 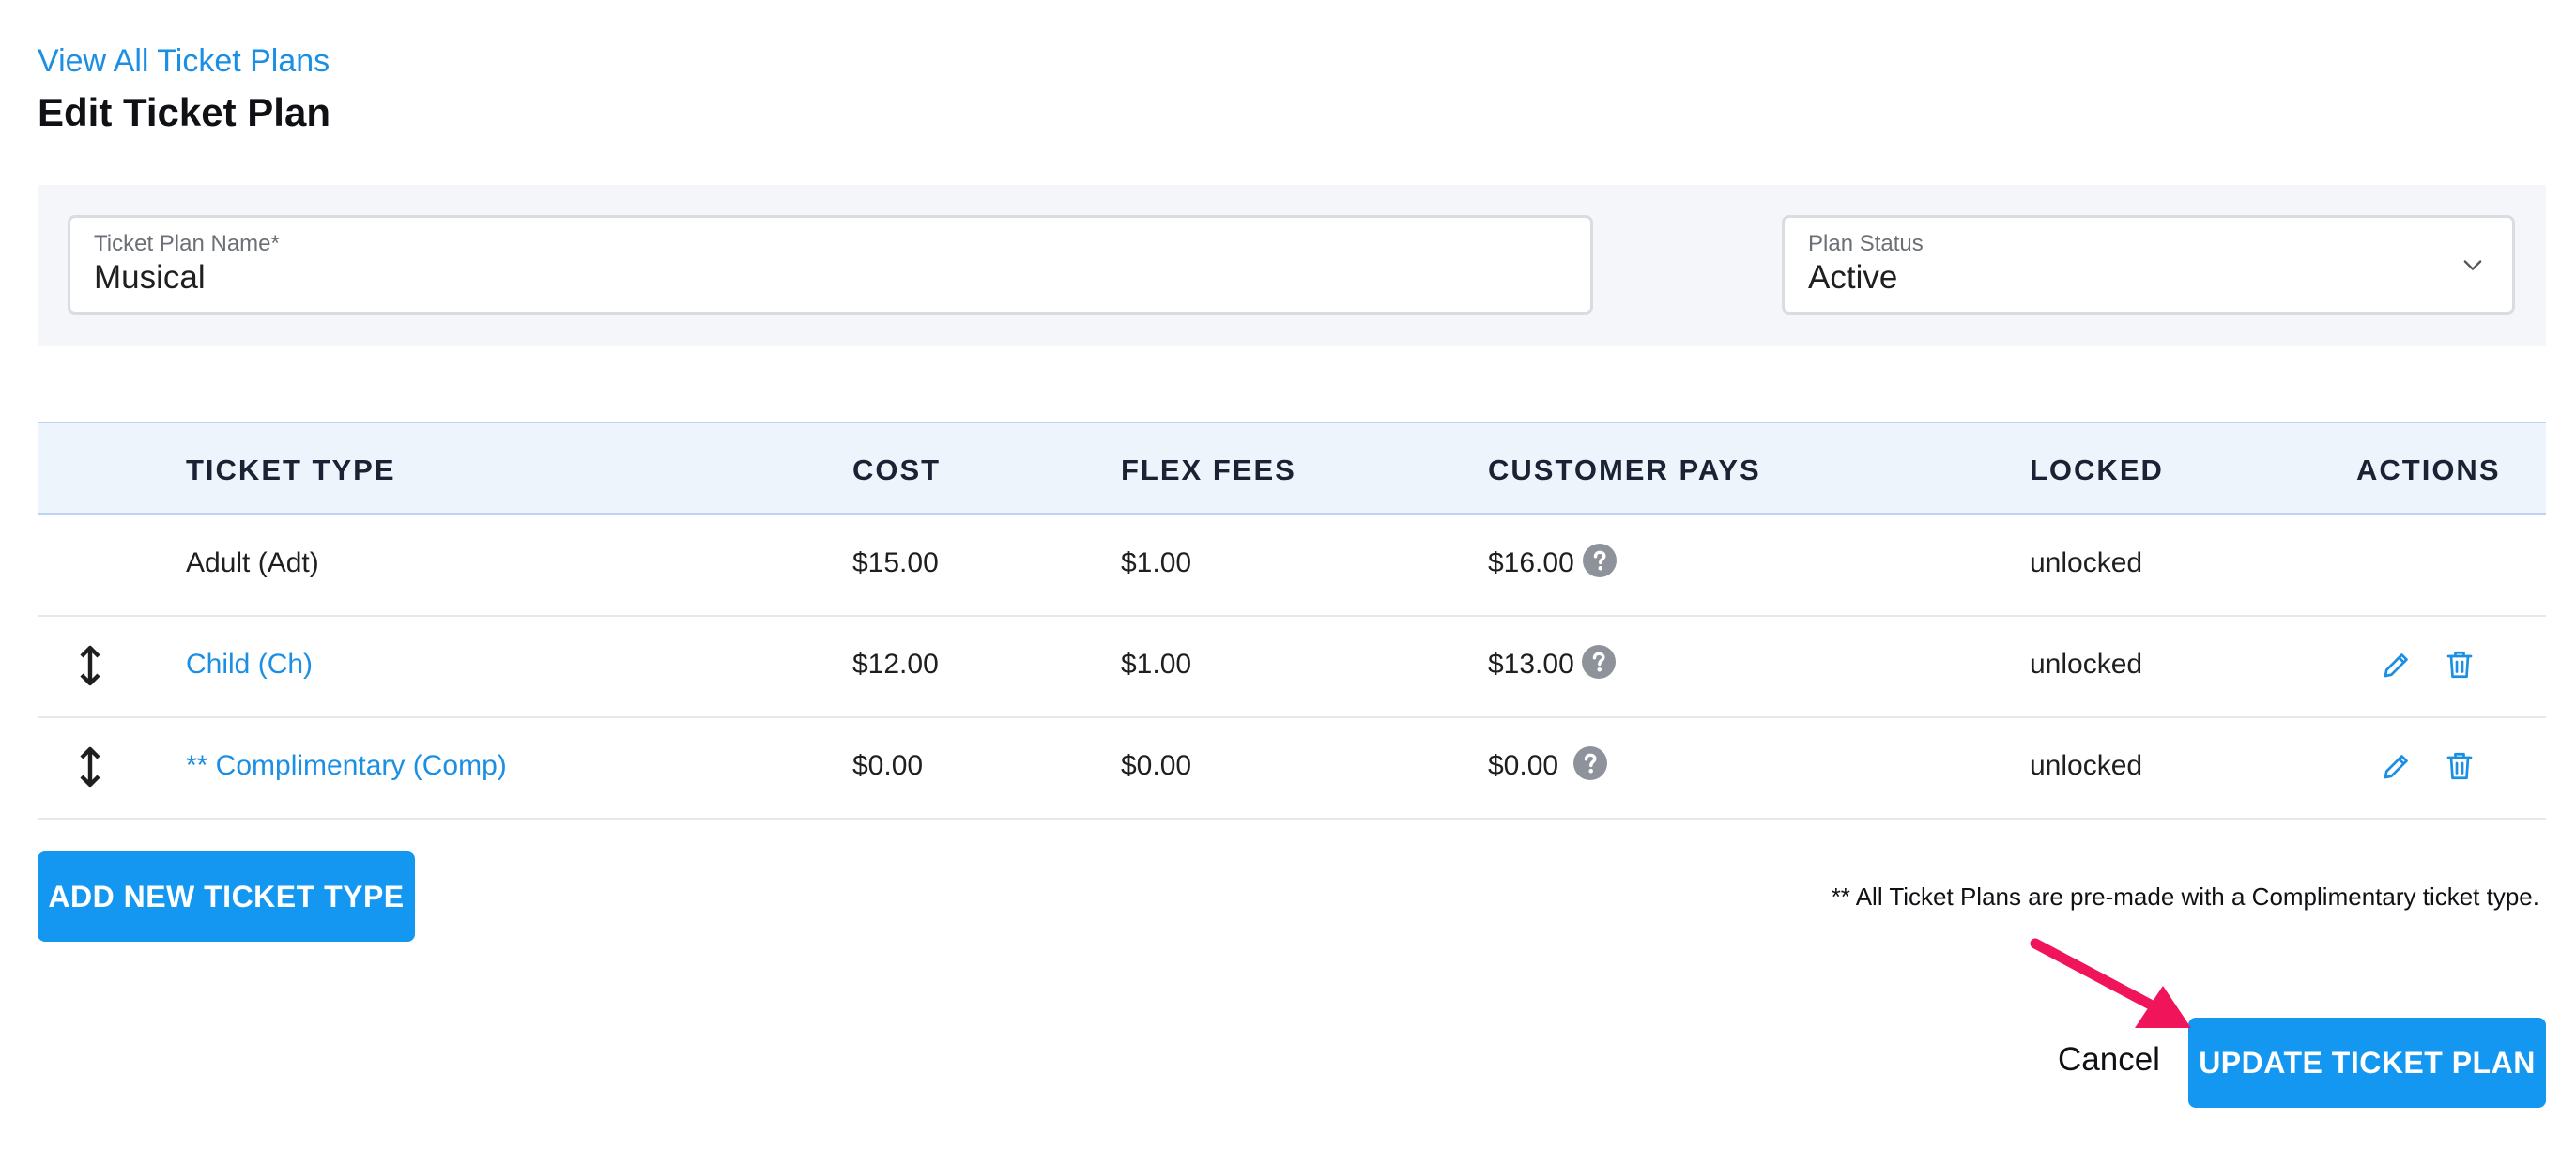 What do you see at coordinates (896, 562) in the screenshot?
I see `cost-value: $15.00` at bounding box center [896, 562].